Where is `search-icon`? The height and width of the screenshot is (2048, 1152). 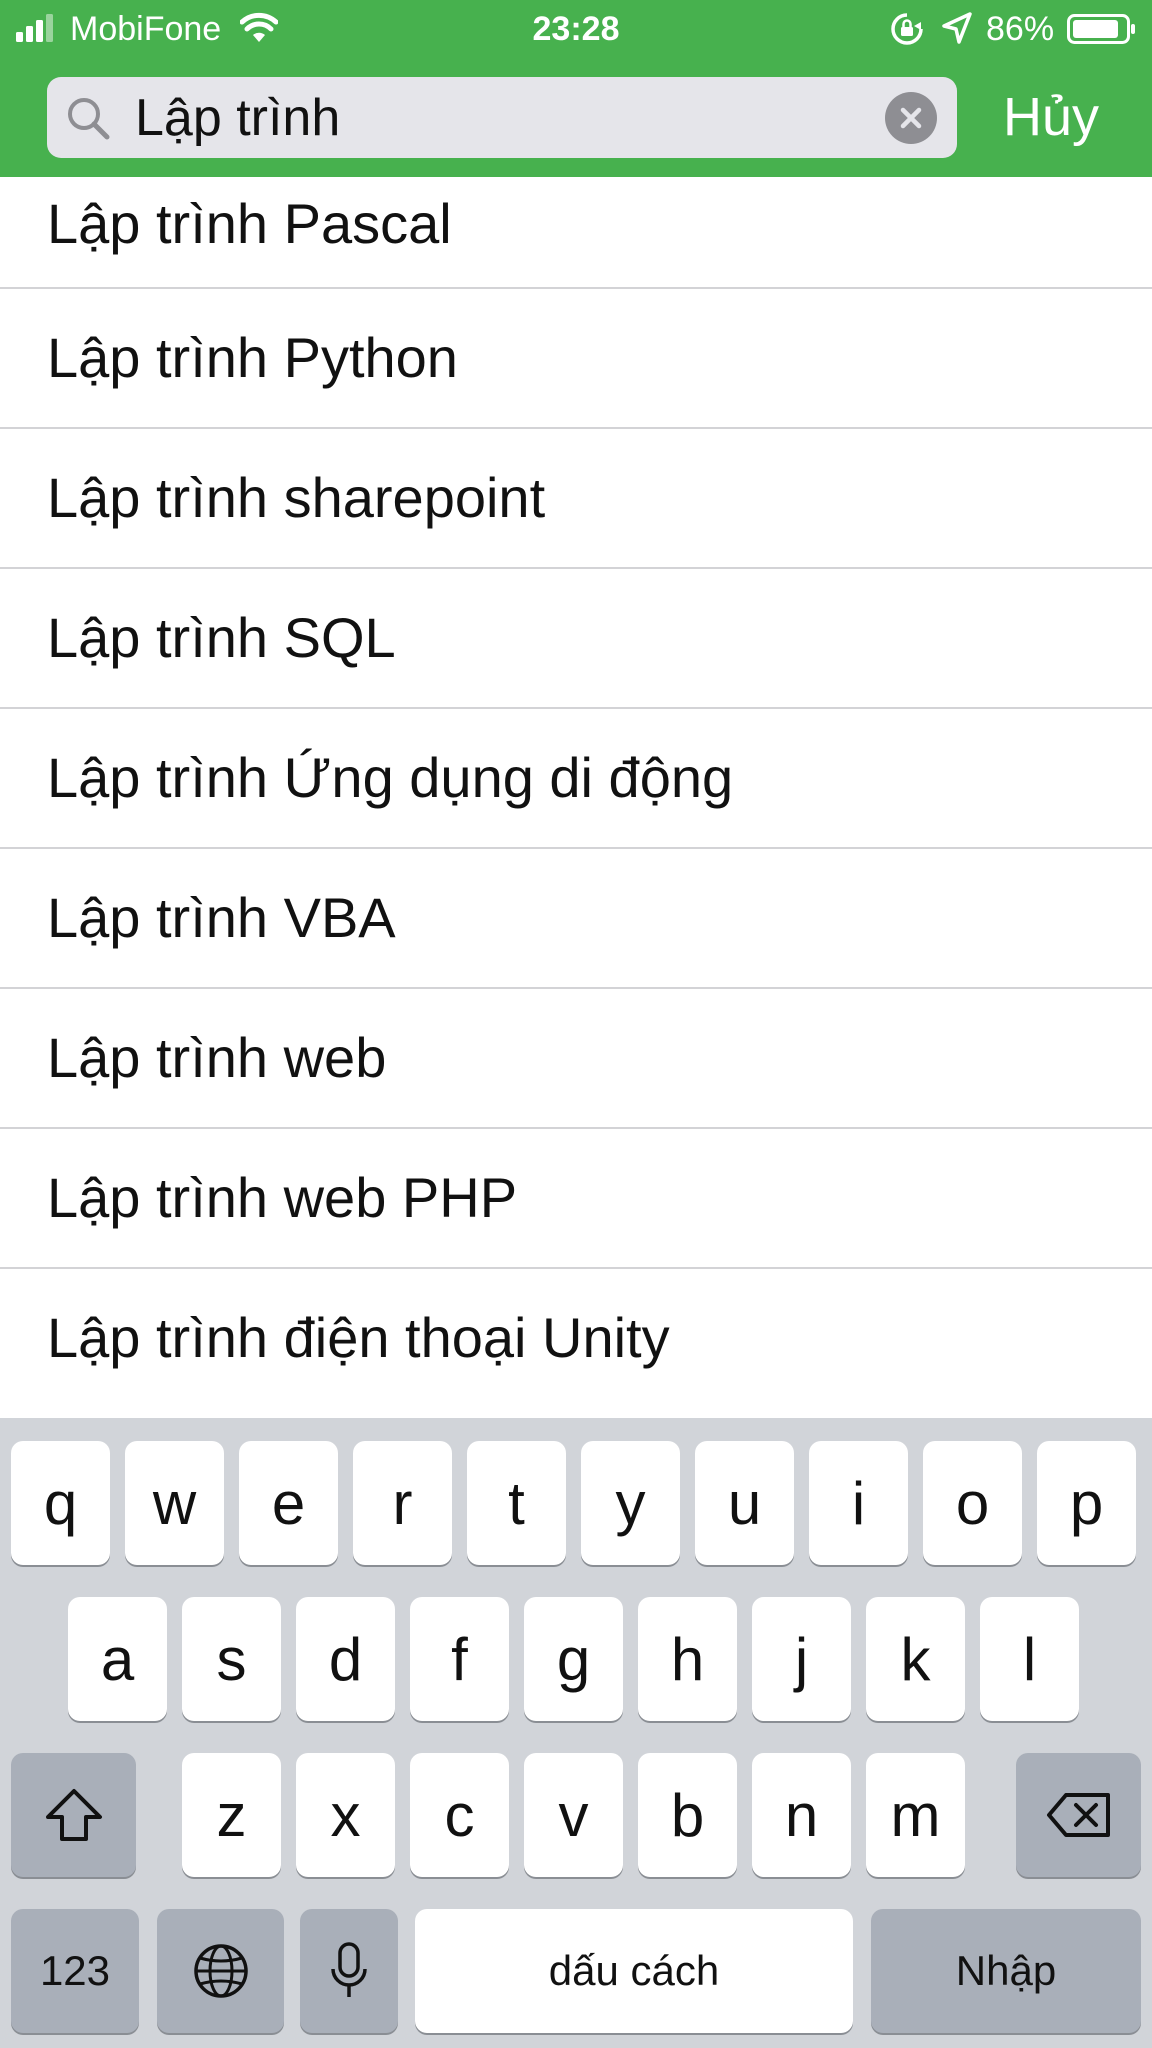
search-icon is located at coordinates (89, 119).